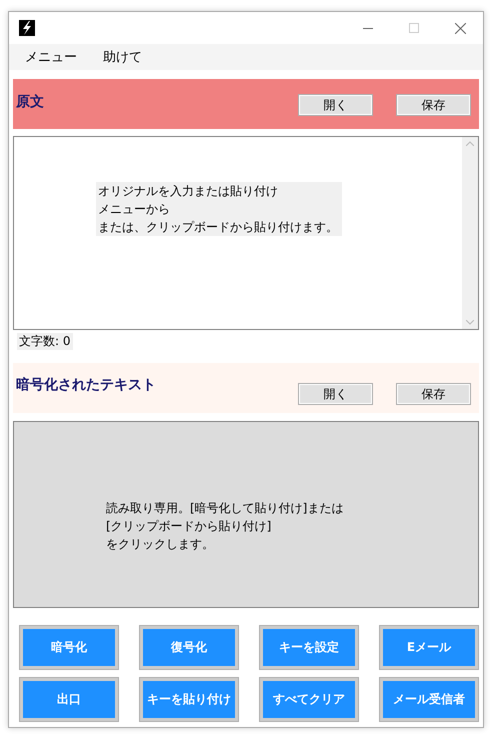  Describe the element at coordinates (219, 227) in the screenshot. I see `placeholder-text: または、クリップボードから貼り付けます。` at that location.